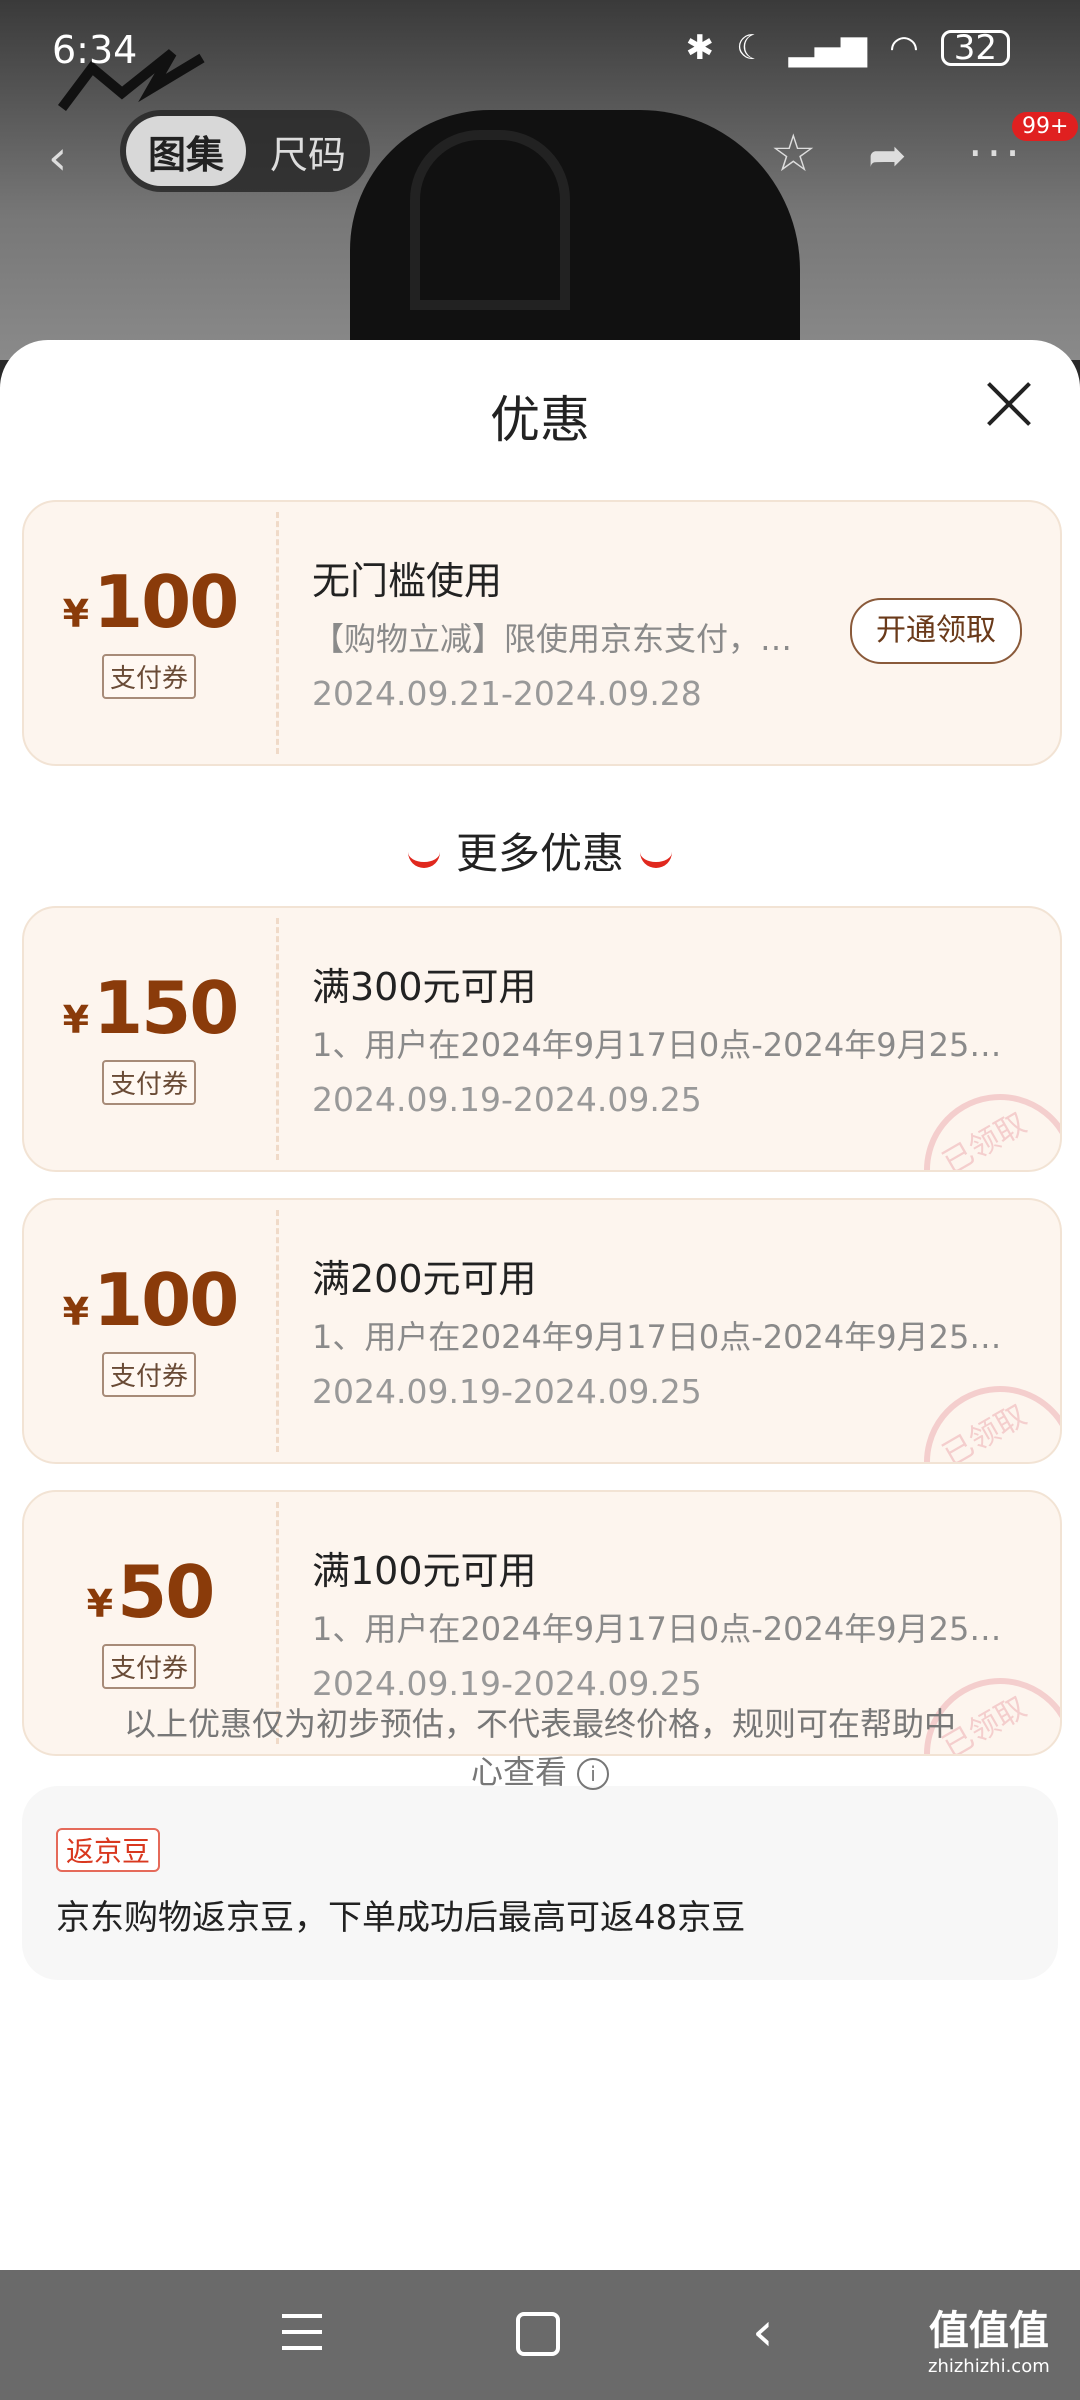 The width and height of the screenshot is (1080, 2400). I want to click on share-icon: ➦, so click(887, 155).